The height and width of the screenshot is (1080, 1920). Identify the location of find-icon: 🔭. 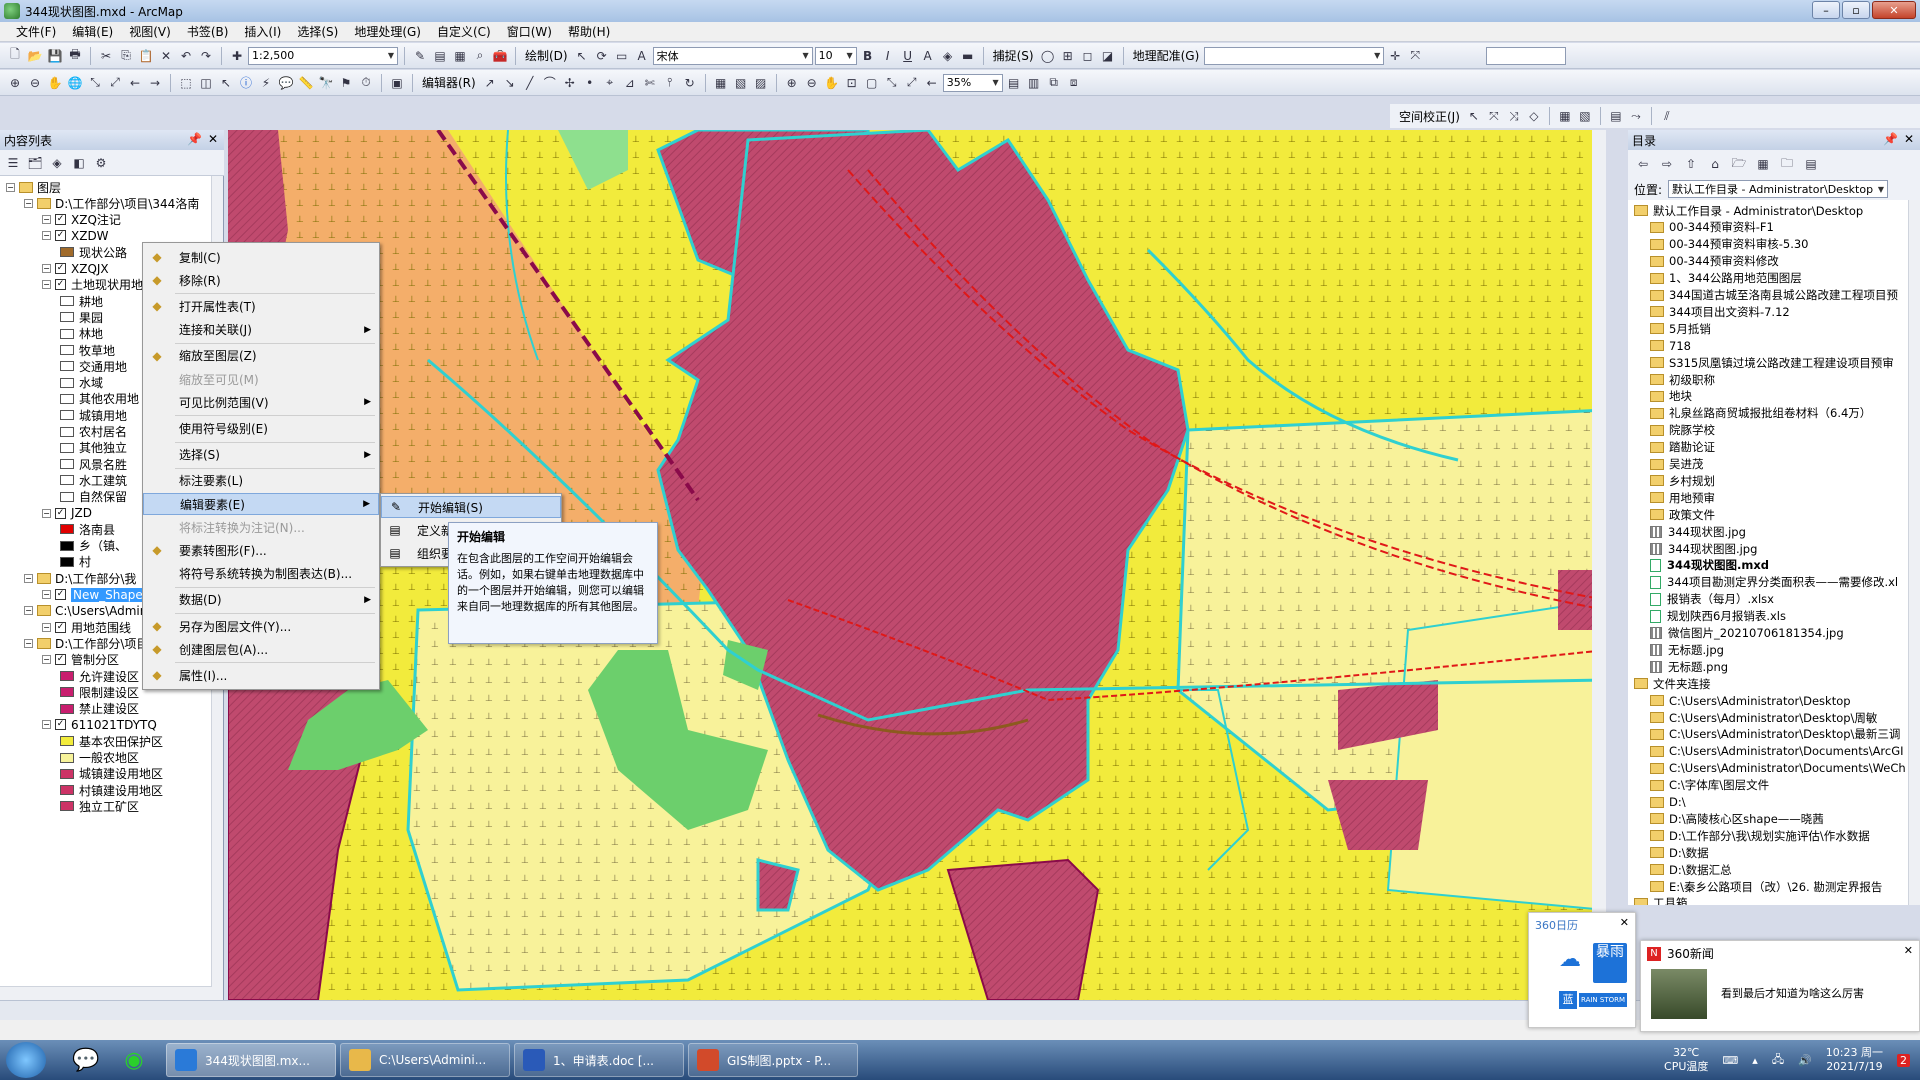
(326, 83).